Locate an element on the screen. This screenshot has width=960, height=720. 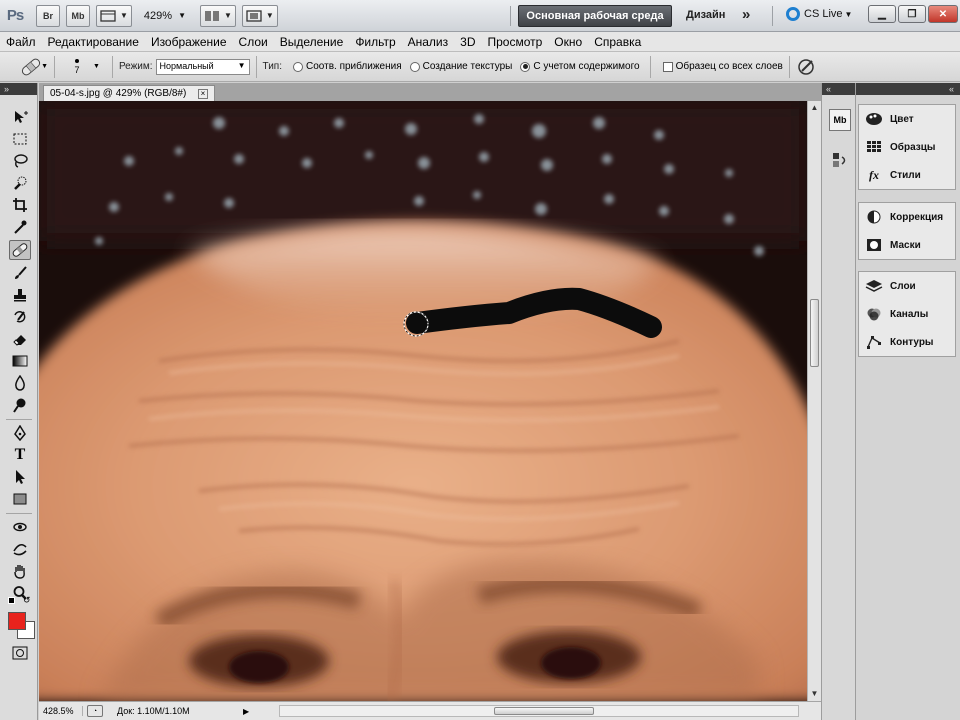
eyedropper-tool is located at coordinates (20, 227).